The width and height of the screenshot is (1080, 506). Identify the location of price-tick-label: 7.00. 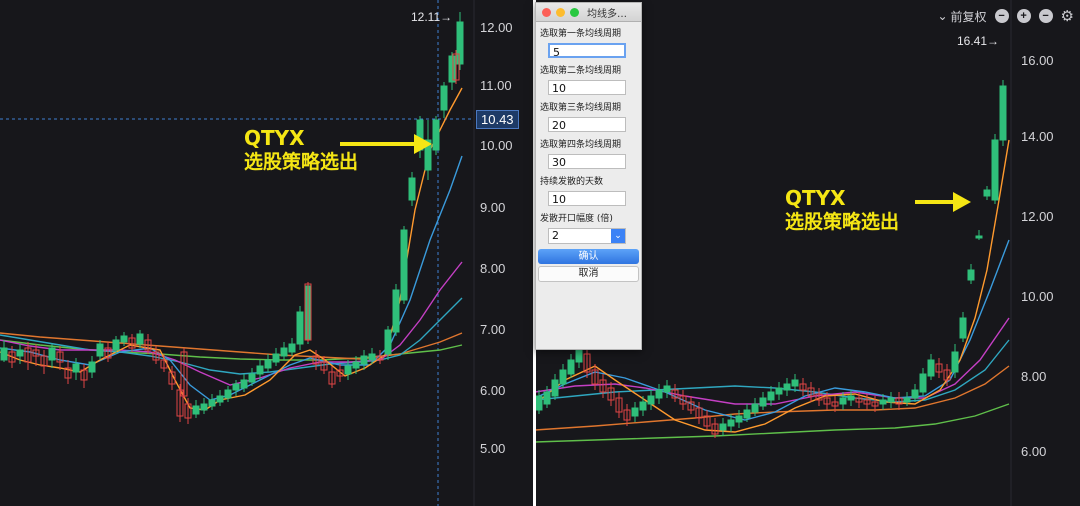
(492, 329).